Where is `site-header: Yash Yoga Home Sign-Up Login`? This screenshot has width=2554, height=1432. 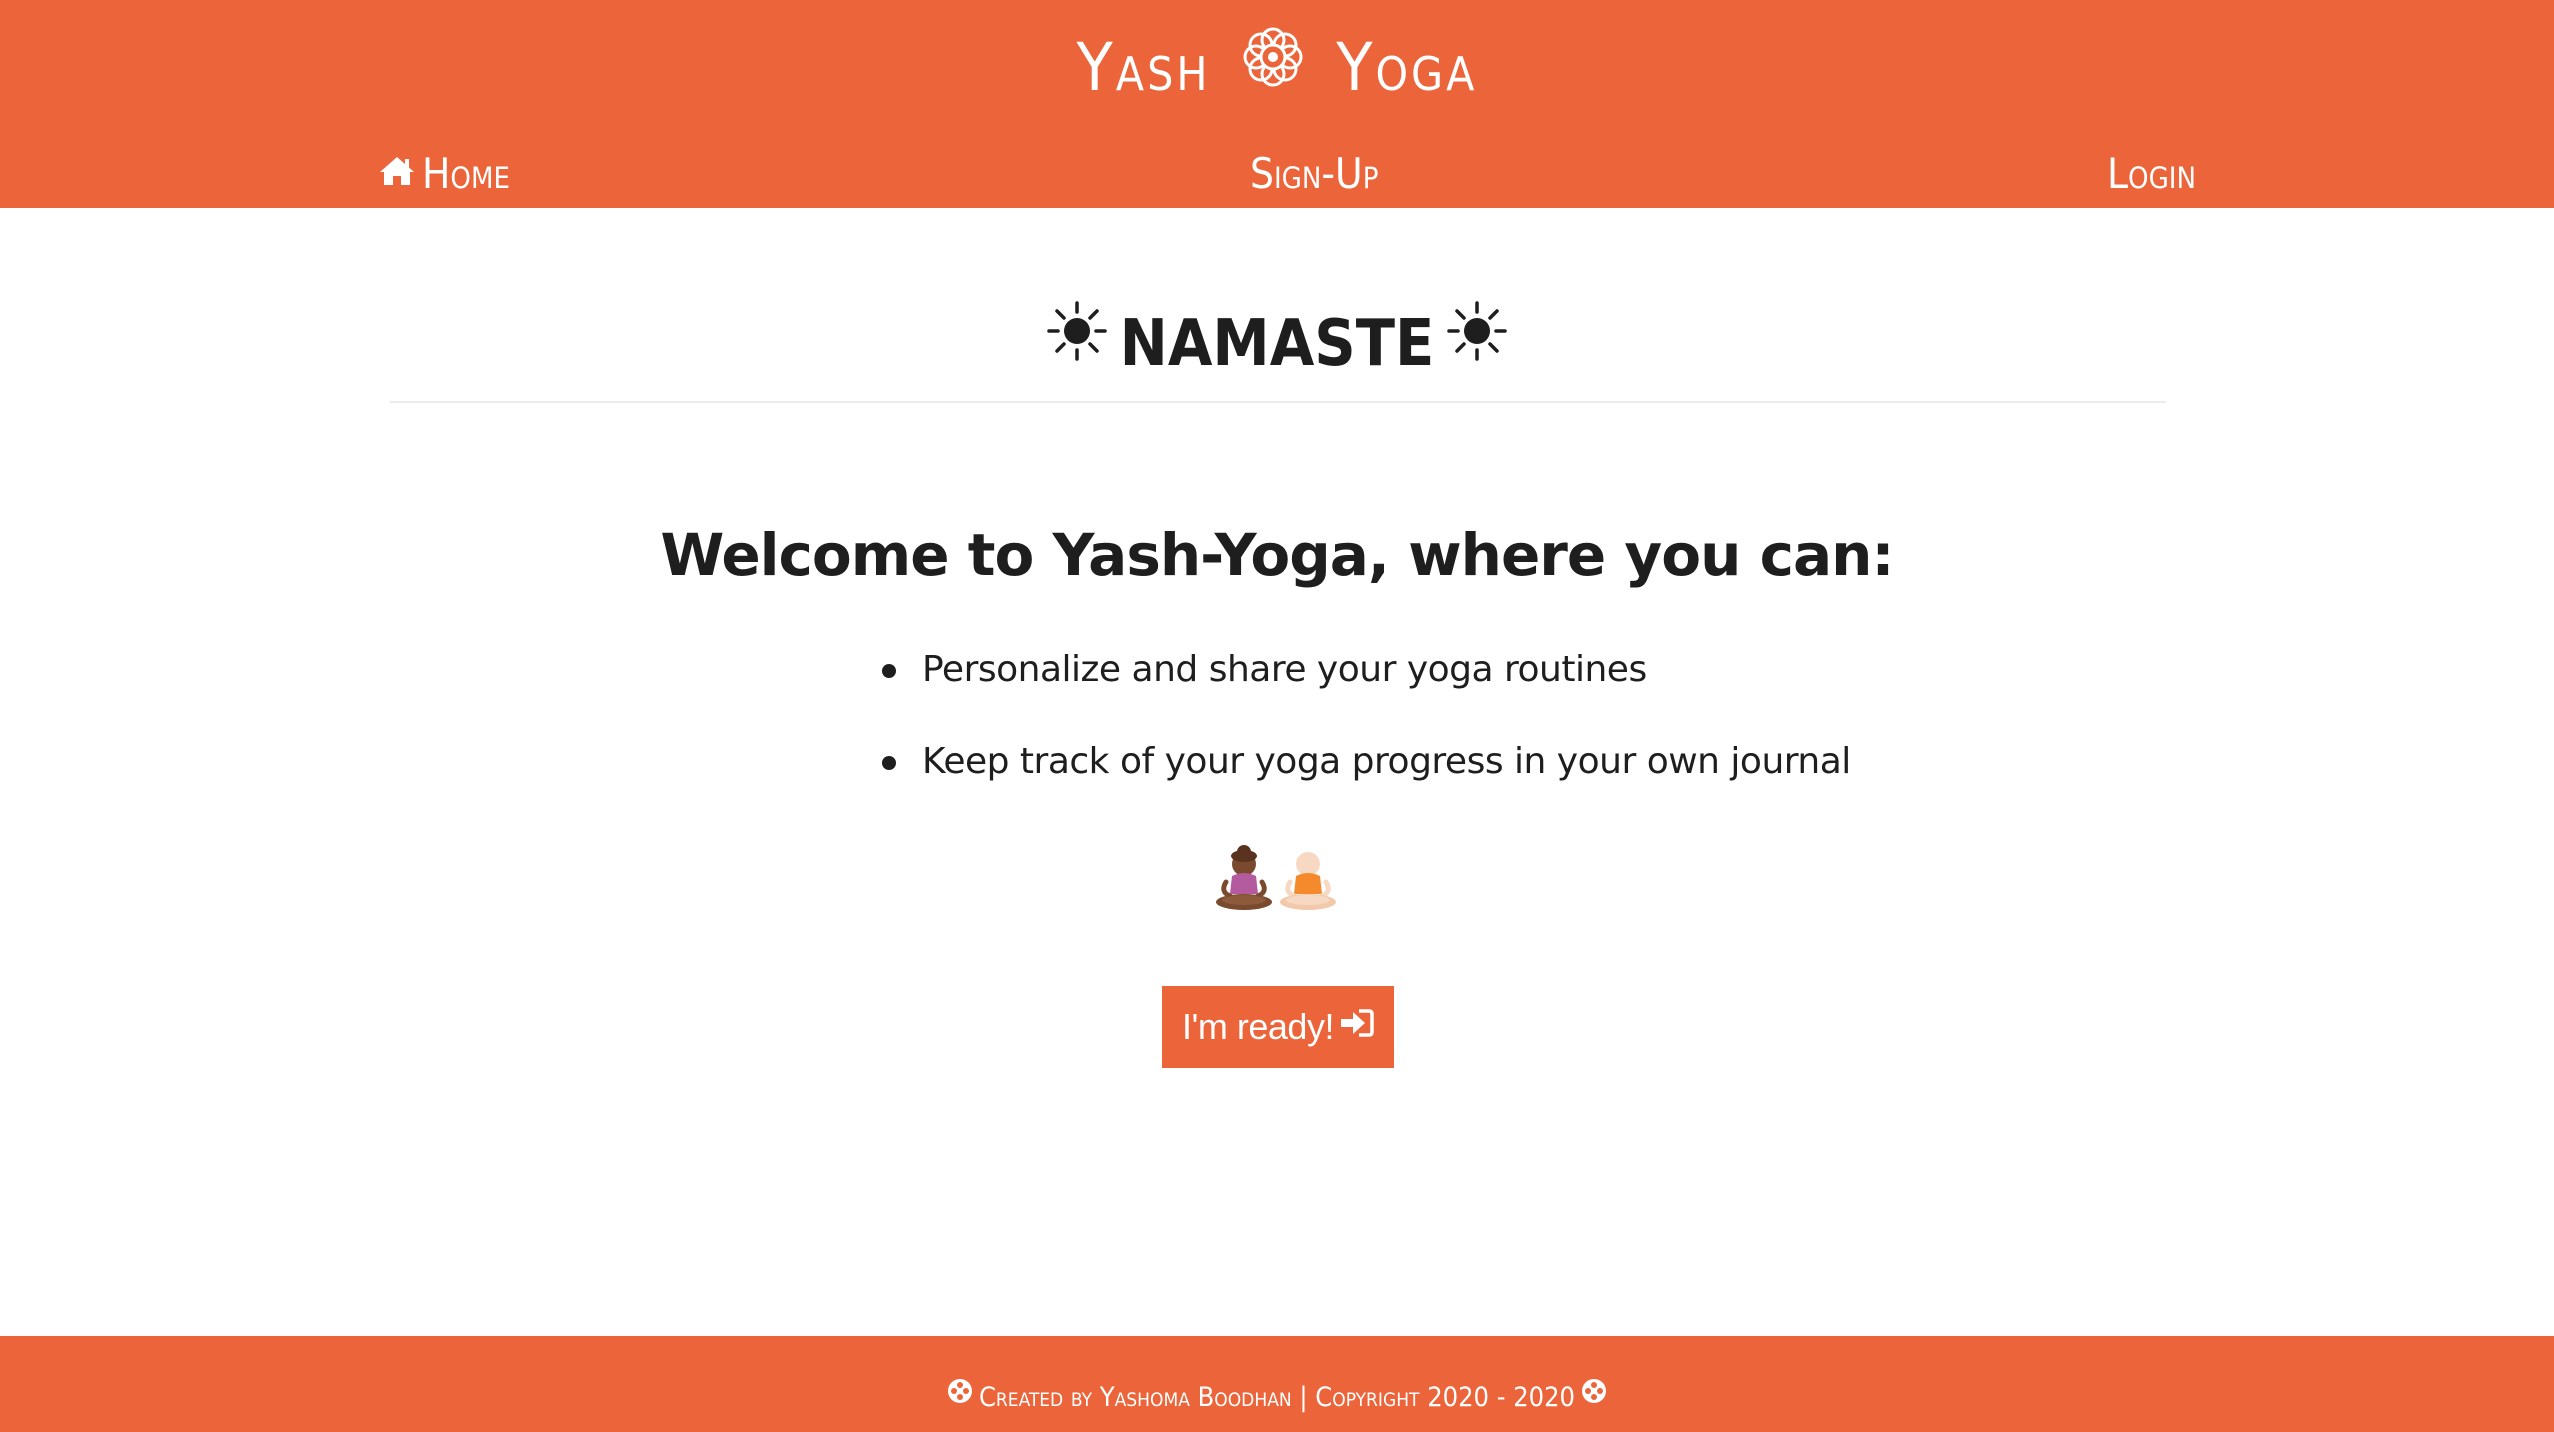 site-header: Yash Yoga Home Sign-Up Login is located at coordinates (1277, 104).